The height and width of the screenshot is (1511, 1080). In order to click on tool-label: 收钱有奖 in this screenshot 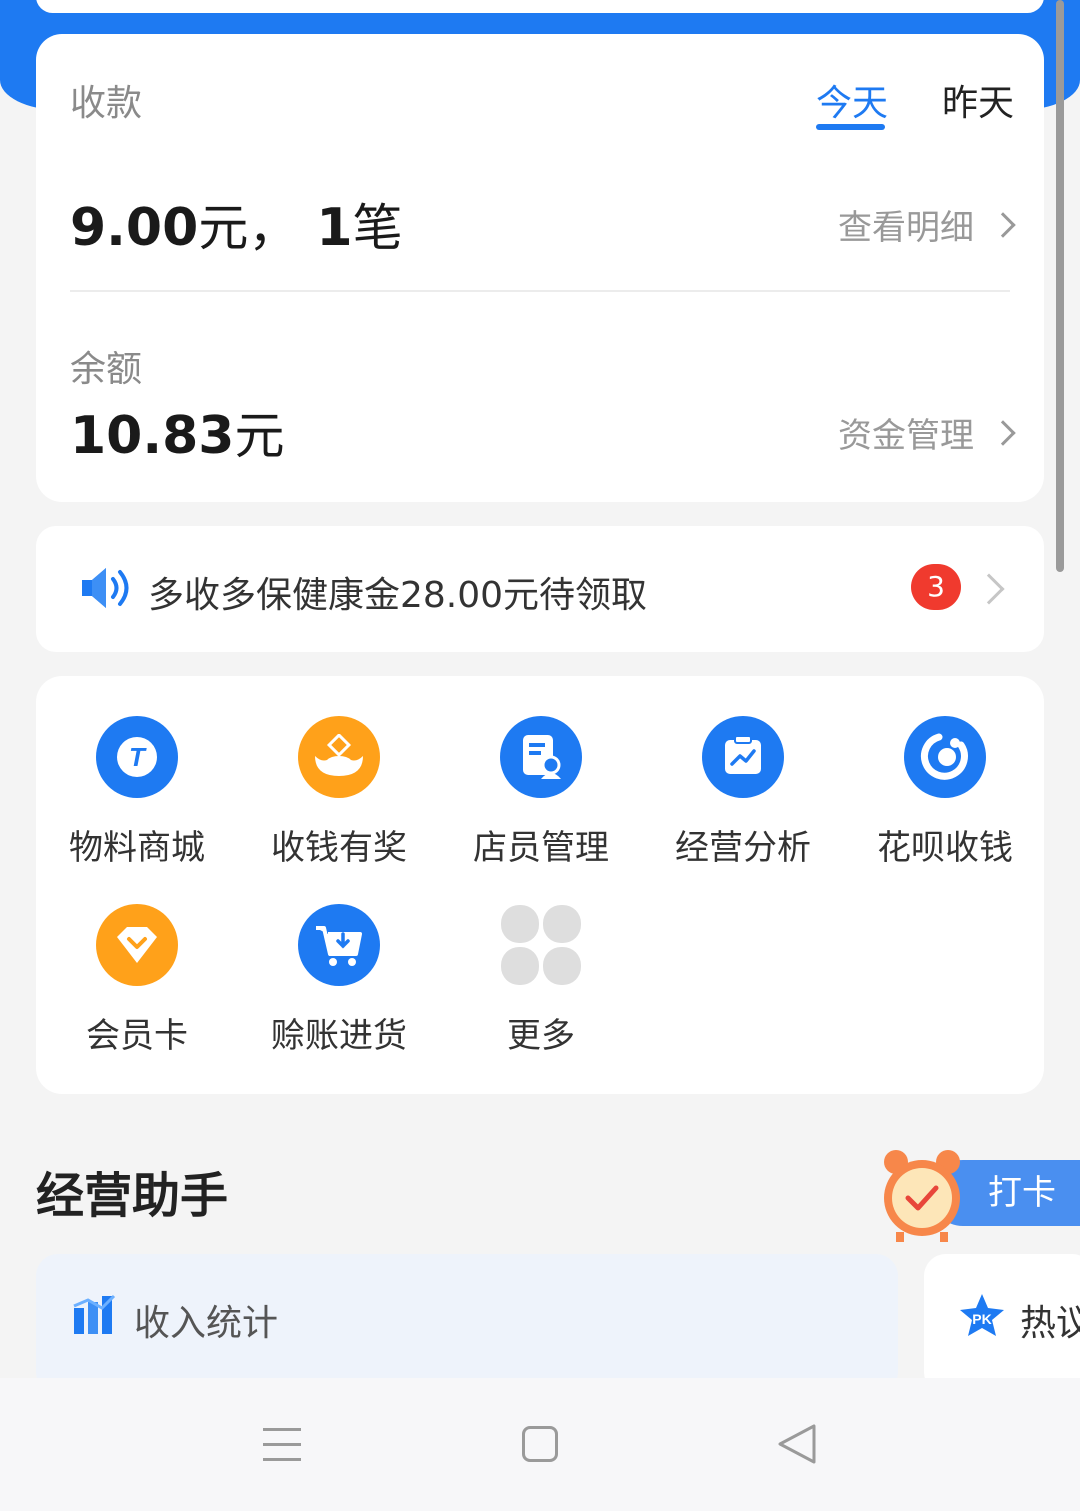, I will do `click(339, 848)`.